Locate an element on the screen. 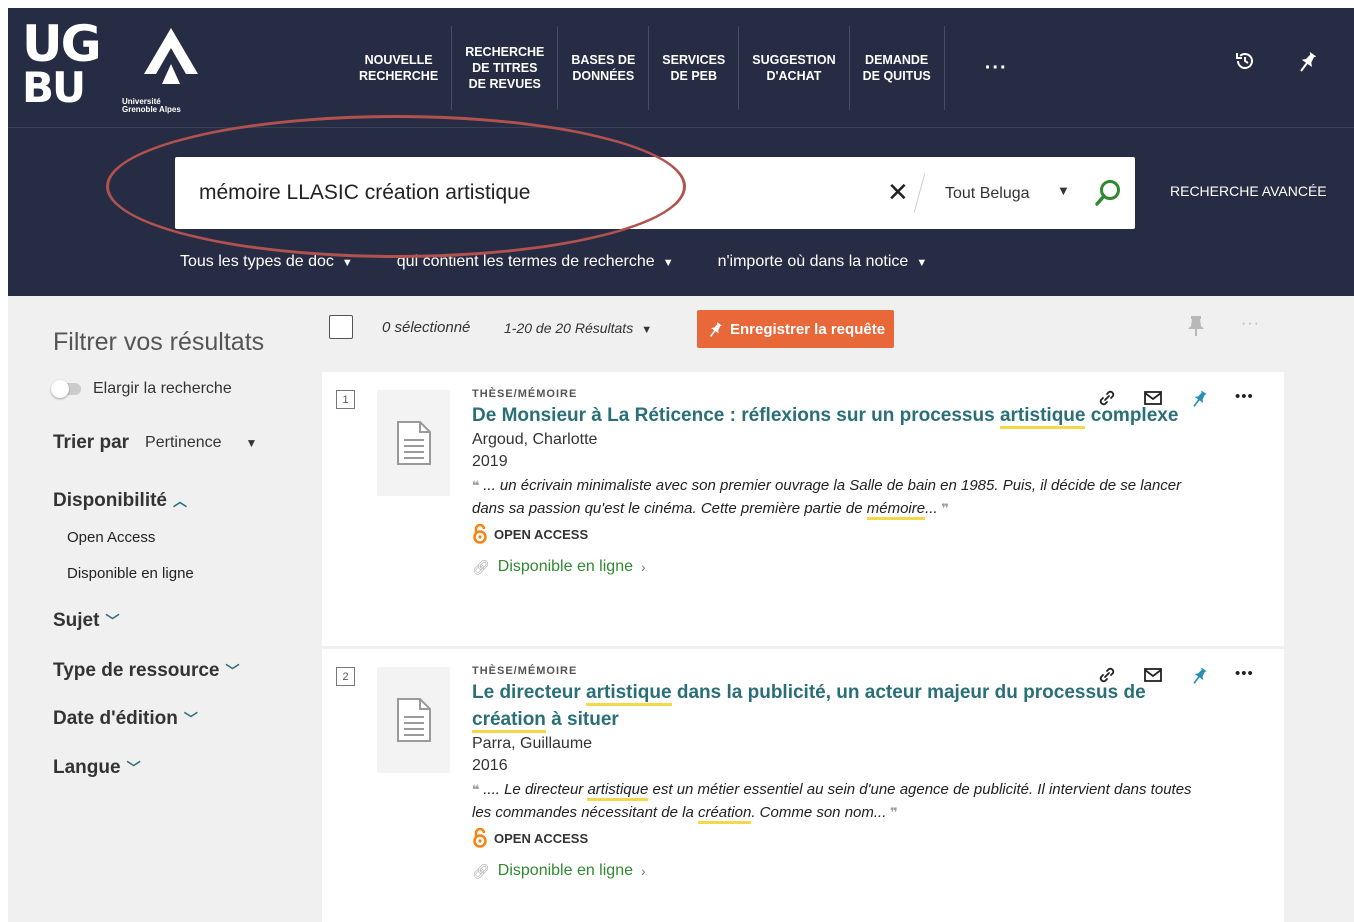 This screenshot has width=1354, height=922. save-query-button: Enregistrer la requête is located at coordinates (795, 329).